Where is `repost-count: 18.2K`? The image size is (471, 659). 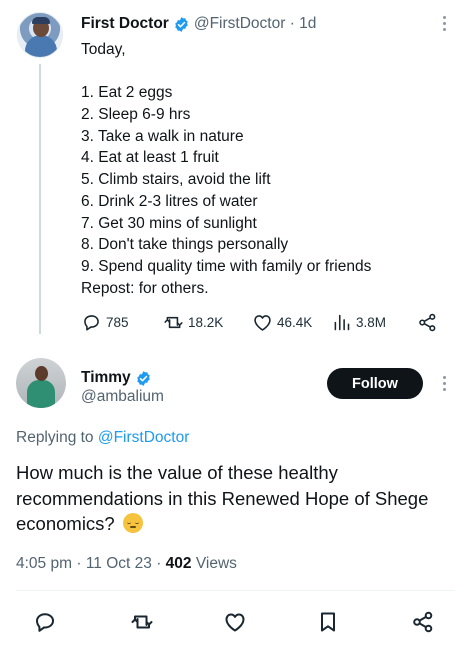
repost-count: 18.2K is located at coordinates (206, 322).